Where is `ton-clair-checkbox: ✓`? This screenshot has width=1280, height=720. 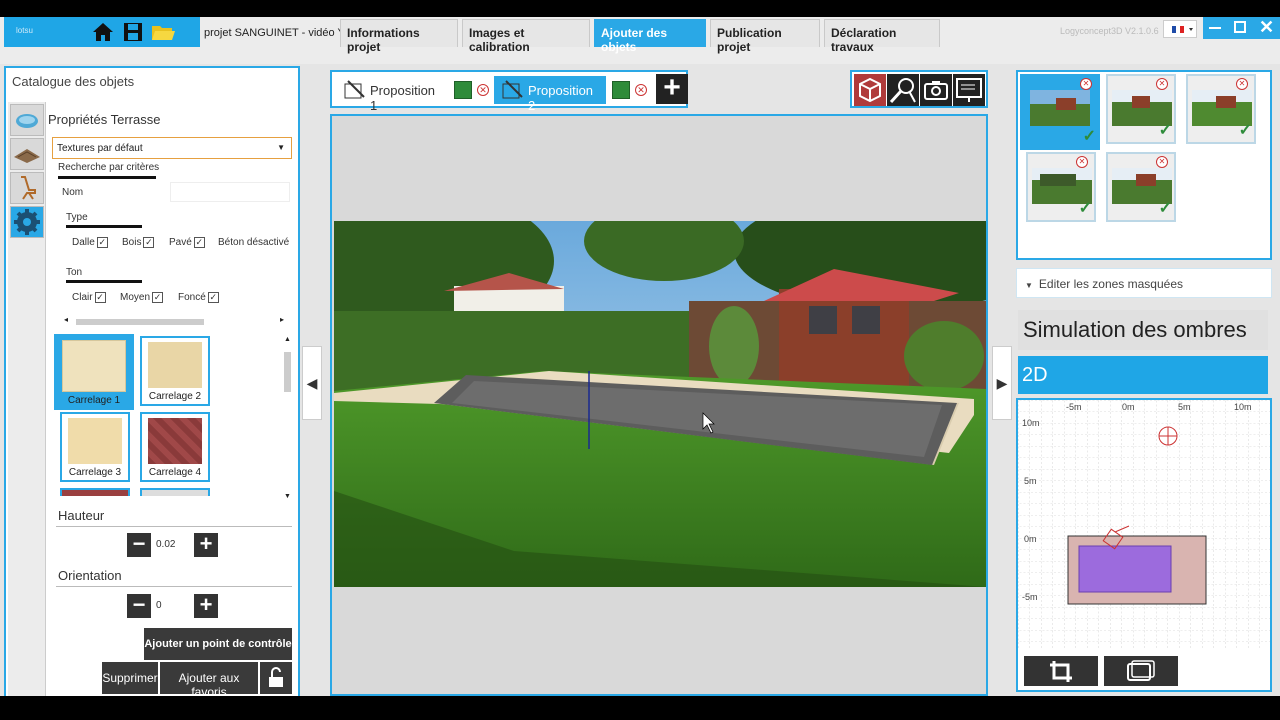
ton-clair-checkbox: ✓ is located at coordinates (100, 297).